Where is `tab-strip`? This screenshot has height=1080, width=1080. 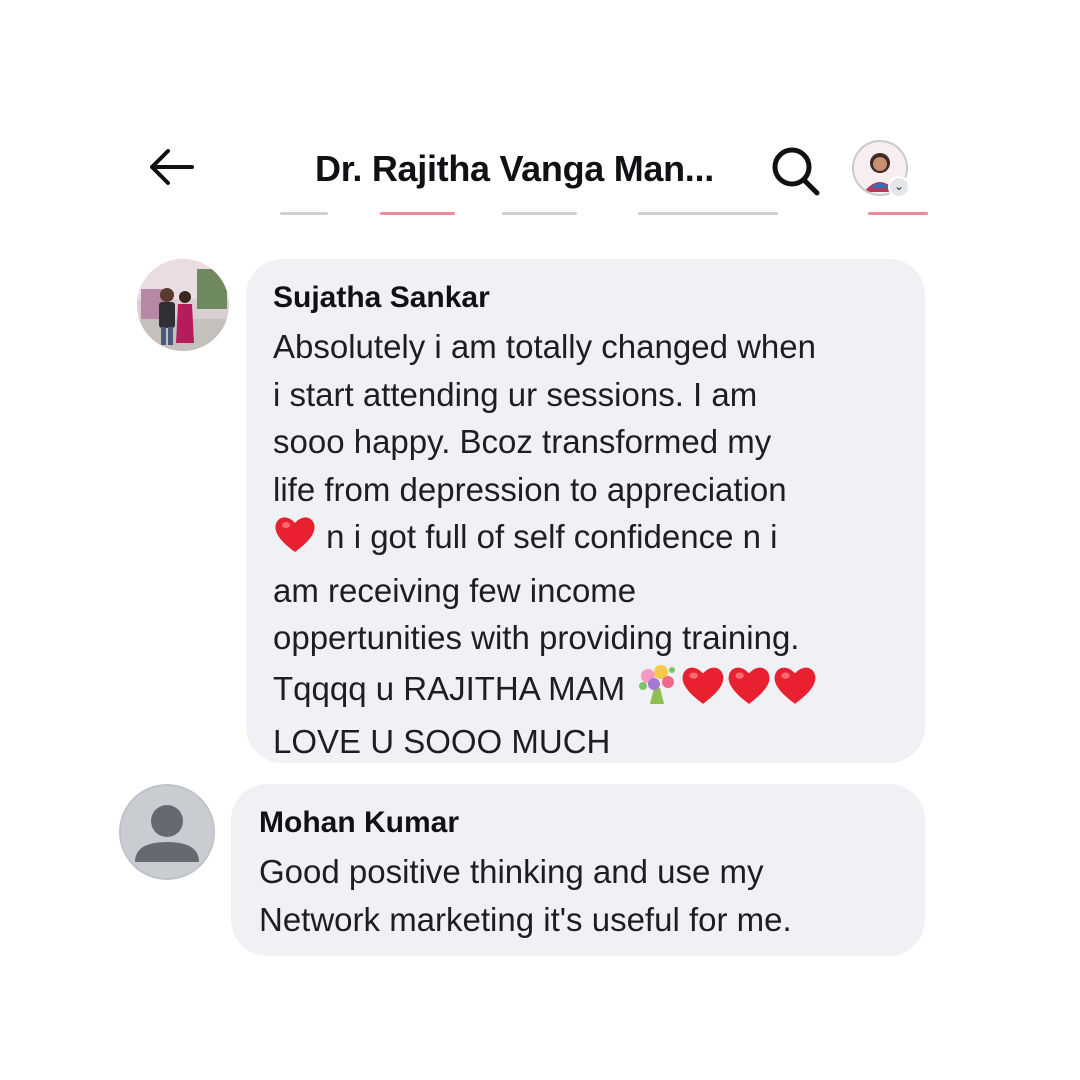 tab-strip is located at coordinates (605, 215).